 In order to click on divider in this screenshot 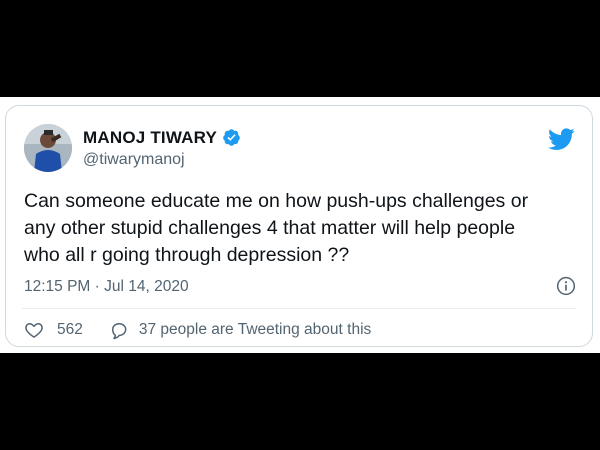, I will do `click(299, 308)`.